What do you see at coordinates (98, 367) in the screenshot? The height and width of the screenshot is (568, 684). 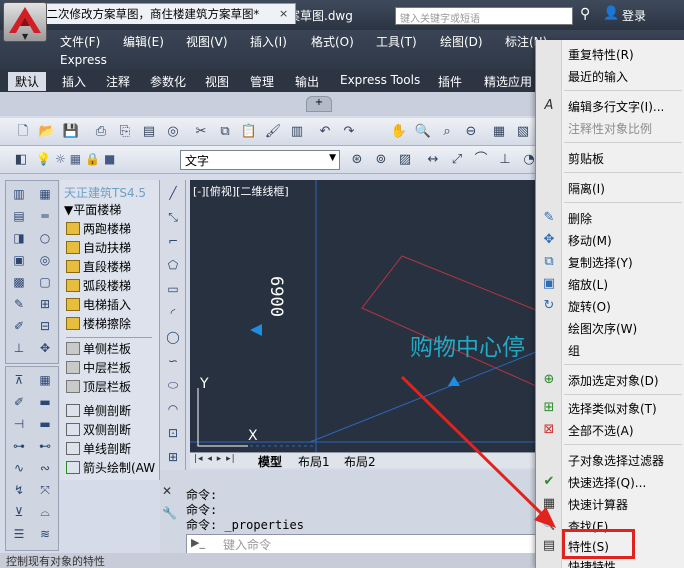 I see `tz-item-middle-rail: 中层栏板` at bounding box center [98, 367].